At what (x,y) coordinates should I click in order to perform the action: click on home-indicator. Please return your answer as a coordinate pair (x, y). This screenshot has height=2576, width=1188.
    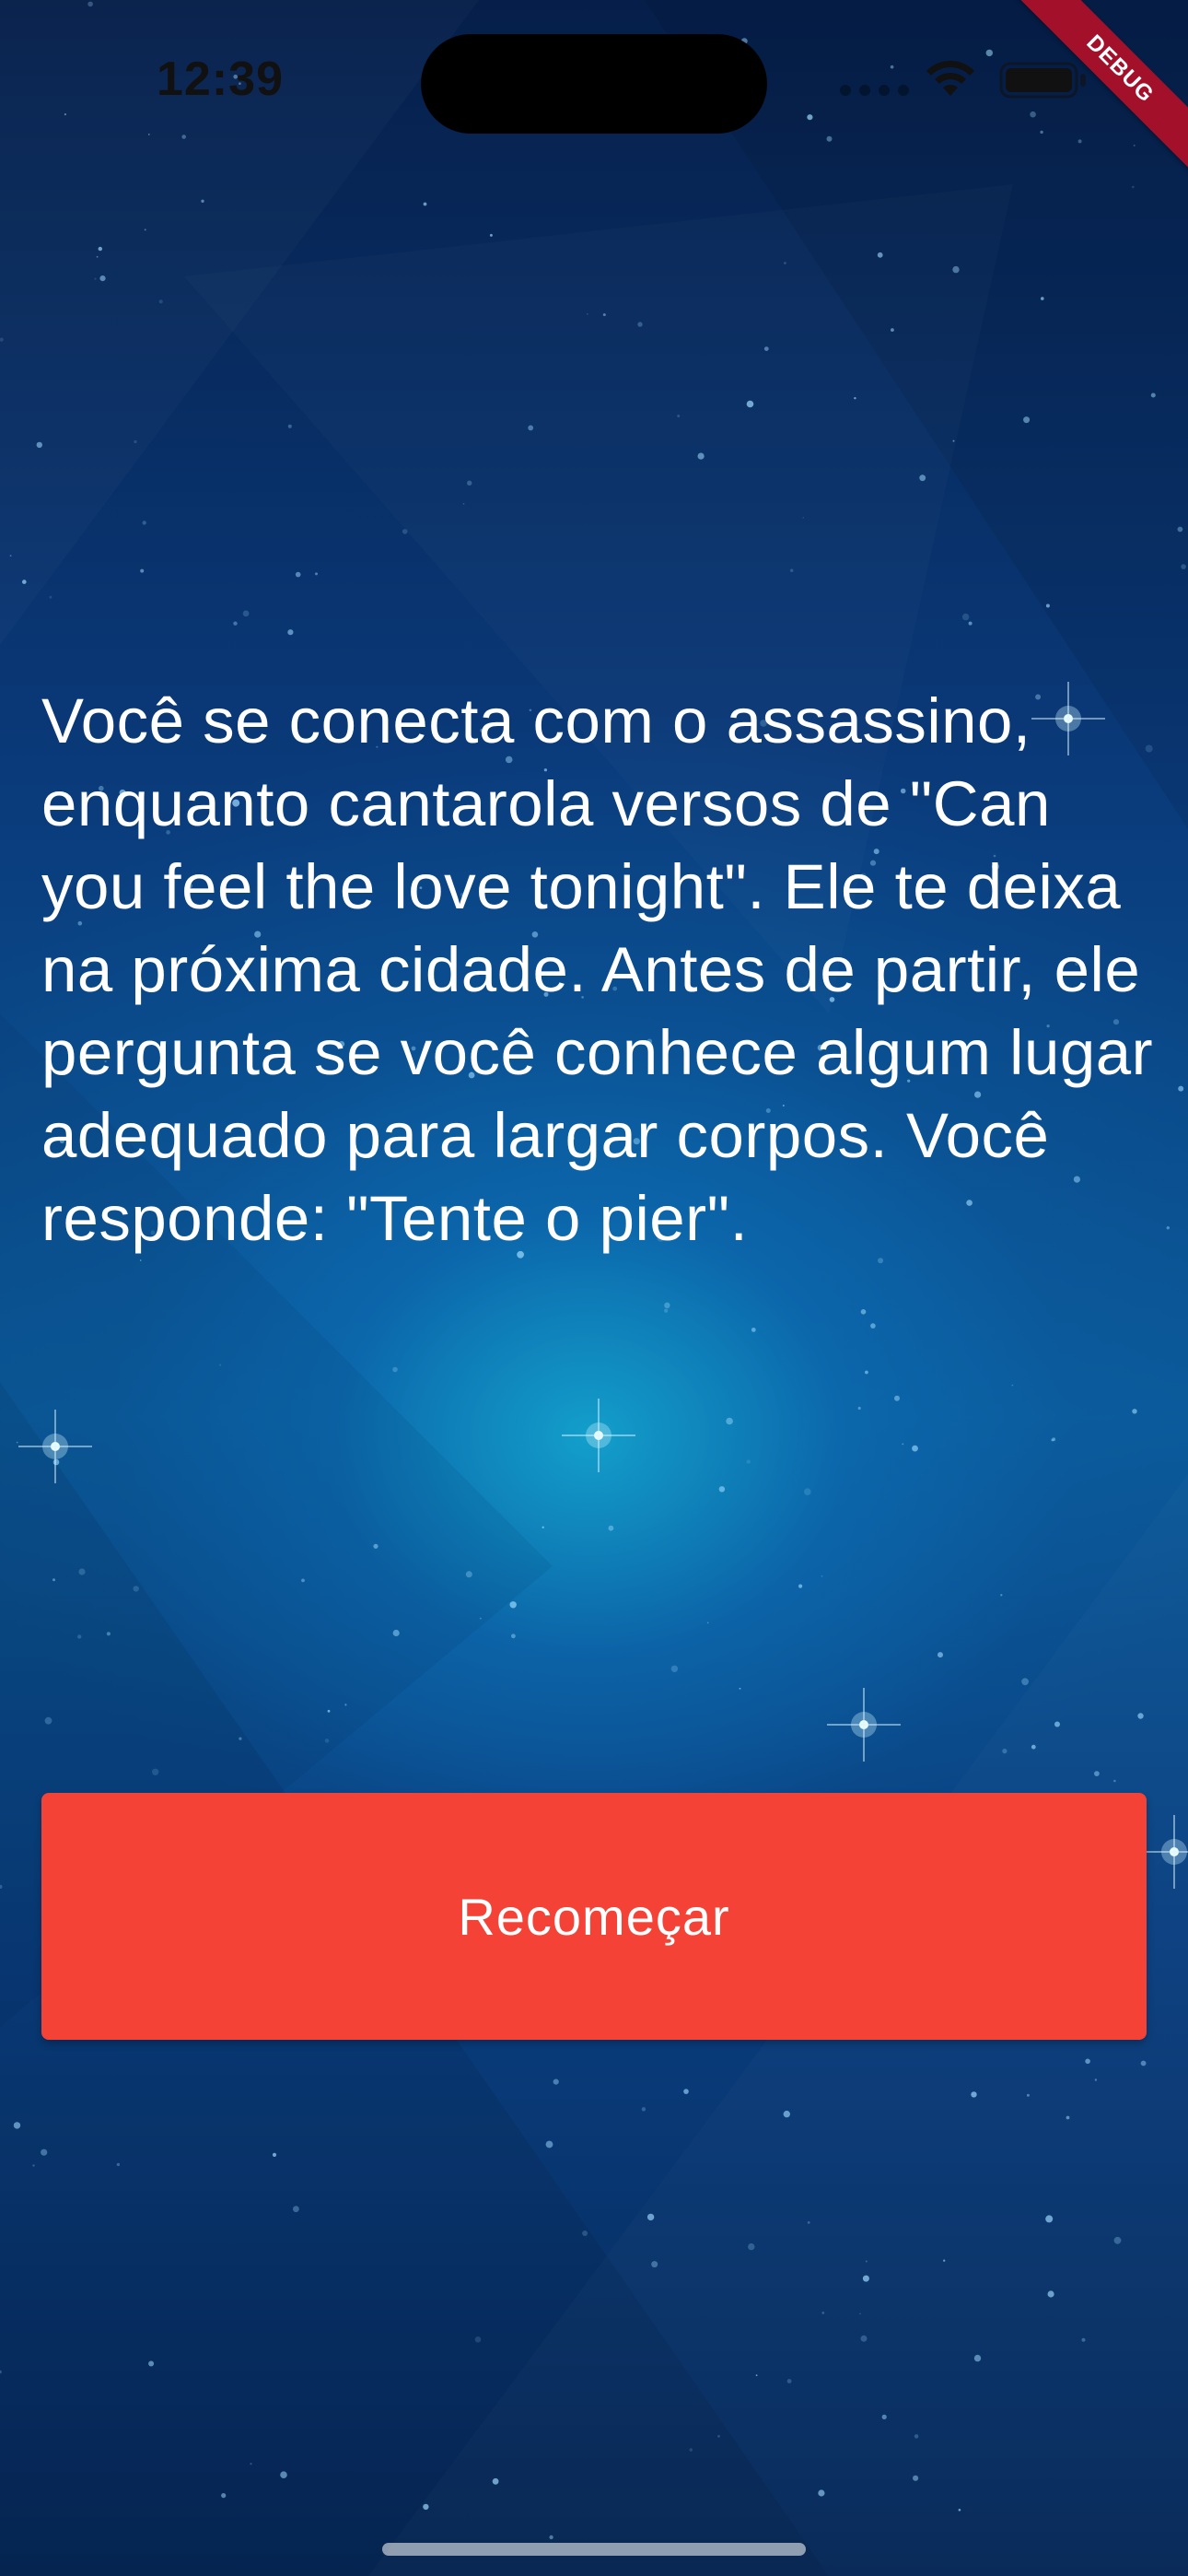
    Looking at the image, I should click on (594, 2549).